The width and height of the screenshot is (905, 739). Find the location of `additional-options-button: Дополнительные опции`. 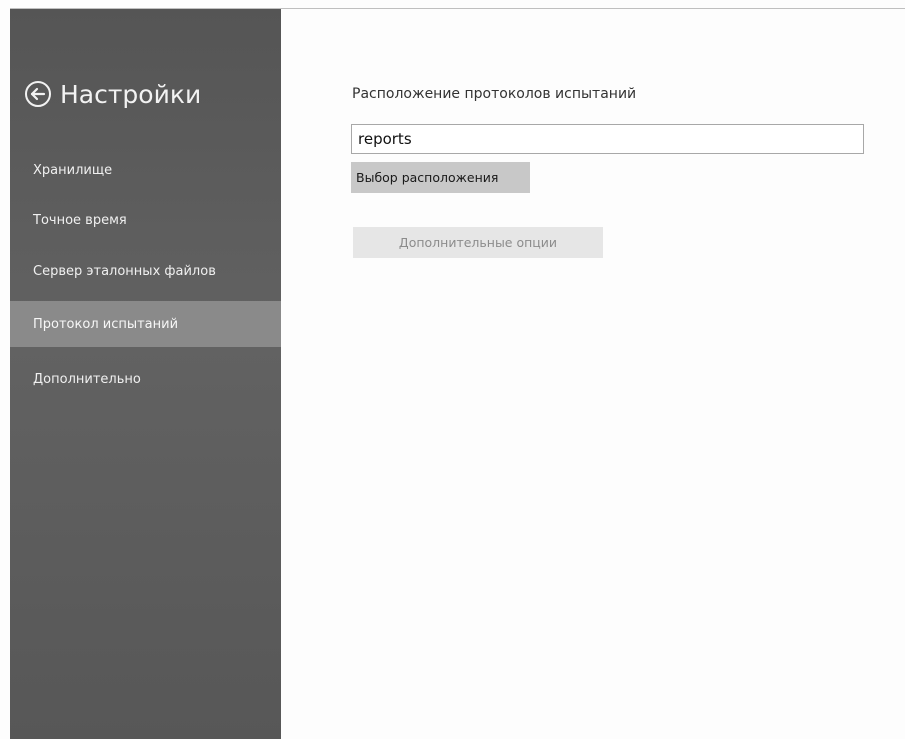

additional-options-button: Дополнительные опции is located at coordinates (478, 242).